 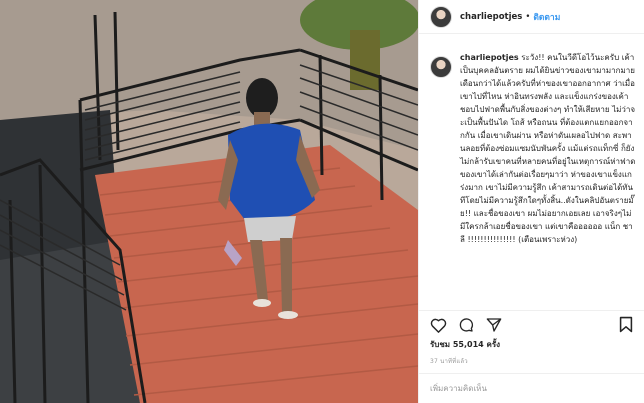 I want to click on caption-avatar, so click(x=441, y=67).